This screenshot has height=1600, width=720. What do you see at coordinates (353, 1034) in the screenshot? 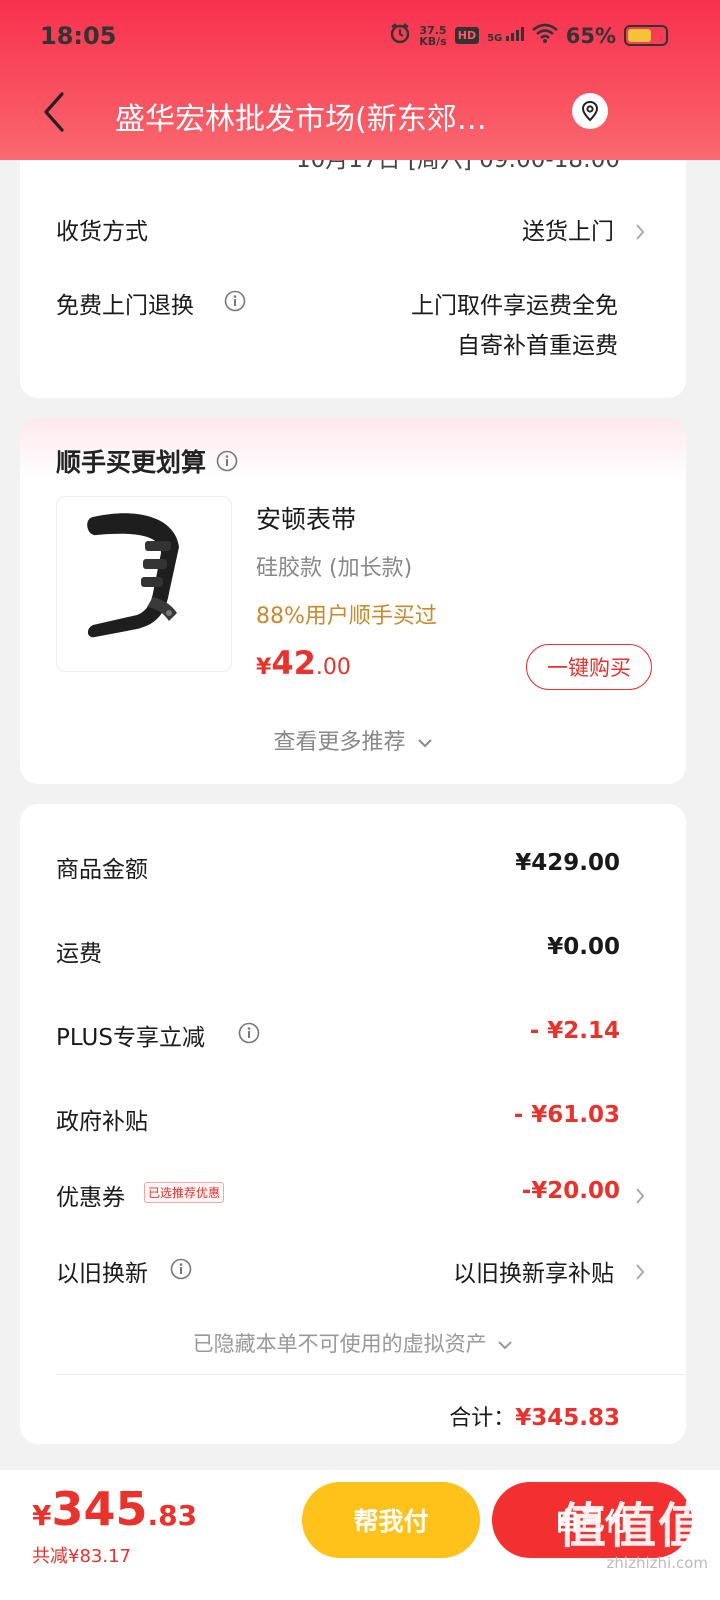
I see `summary-row-plus: PLUS专享立减 - ¥2.14` at bounding box center [353, 1034].